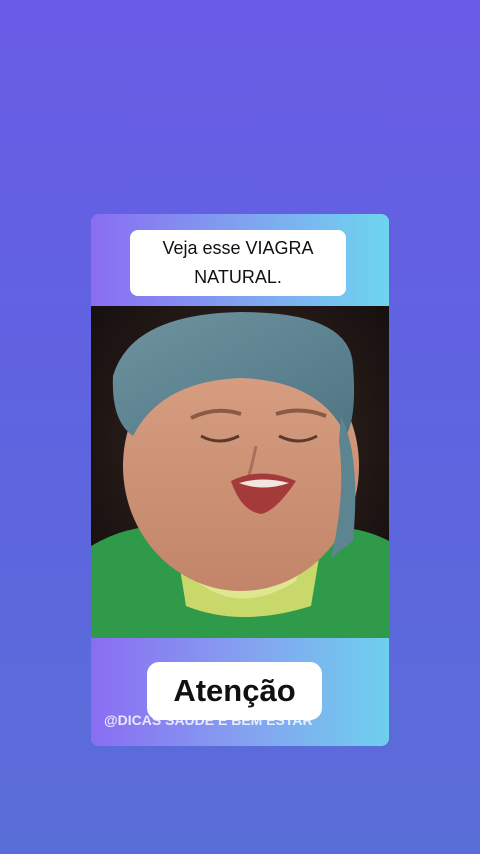 The width and height of the screenshot is (480, 854). What do you see at coordinates (238, 263) in the screenshot?
I see `top-caption: Veja esse VIAGRA NATURAL.` at bounding box center [238, 263].